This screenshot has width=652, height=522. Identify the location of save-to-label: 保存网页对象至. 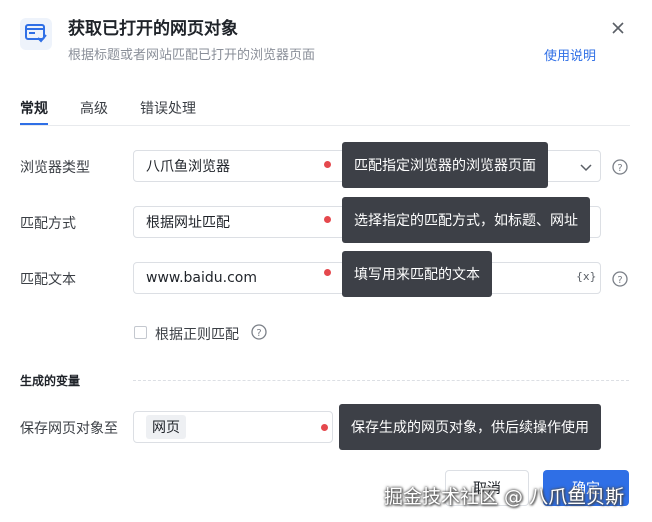
(69, 429).